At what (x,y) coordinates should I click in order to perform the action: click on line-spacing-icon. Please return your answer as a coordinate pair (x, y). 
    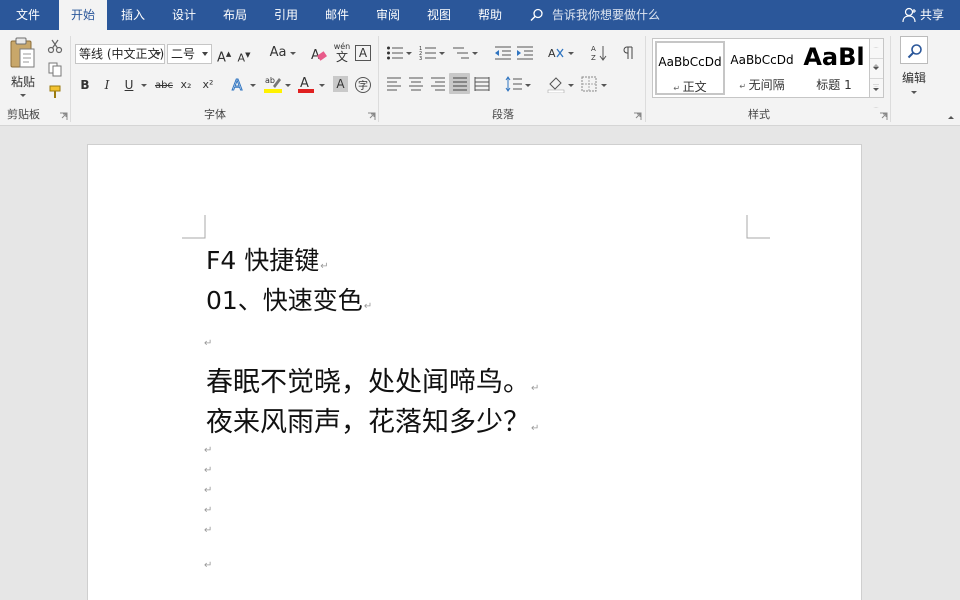
    Looking at the image, I should click on (514, 84).